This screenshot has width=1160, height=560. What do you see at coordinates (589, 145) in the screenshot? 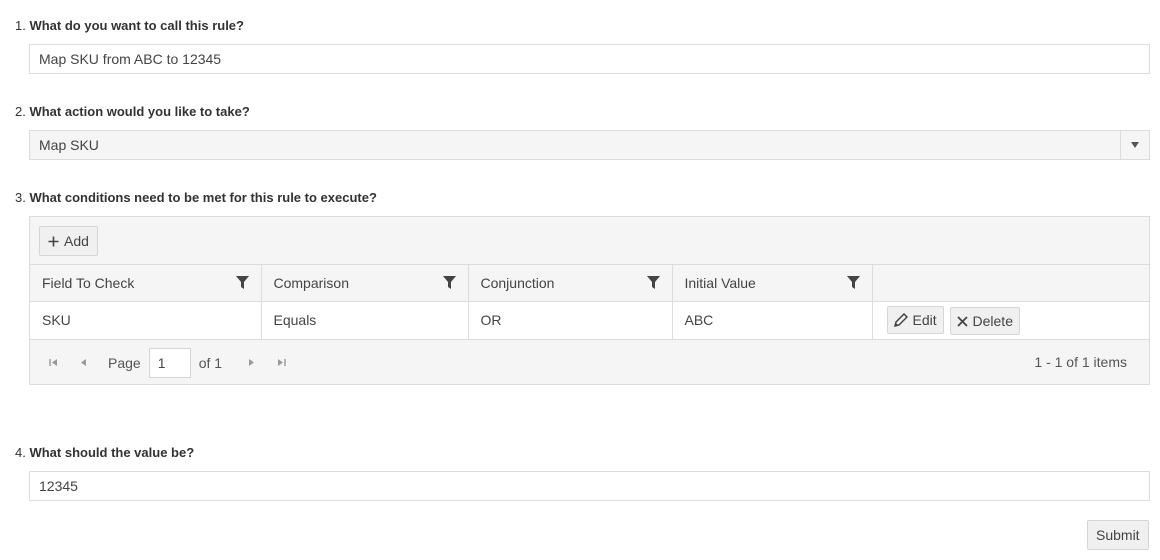
I see `action-dropdown: Map SKU` at bounding box center [589, 145].